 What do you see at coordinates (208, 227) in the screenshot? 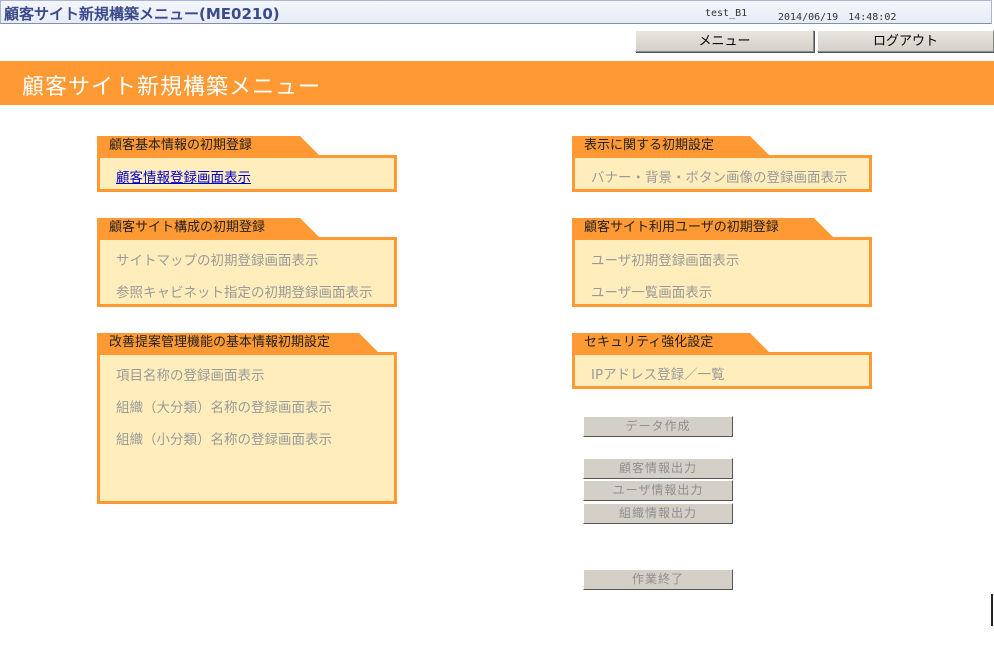
I see `section-header-site-structure: 顧客サイト構成の初期登録` at bounding box center [208, 227].